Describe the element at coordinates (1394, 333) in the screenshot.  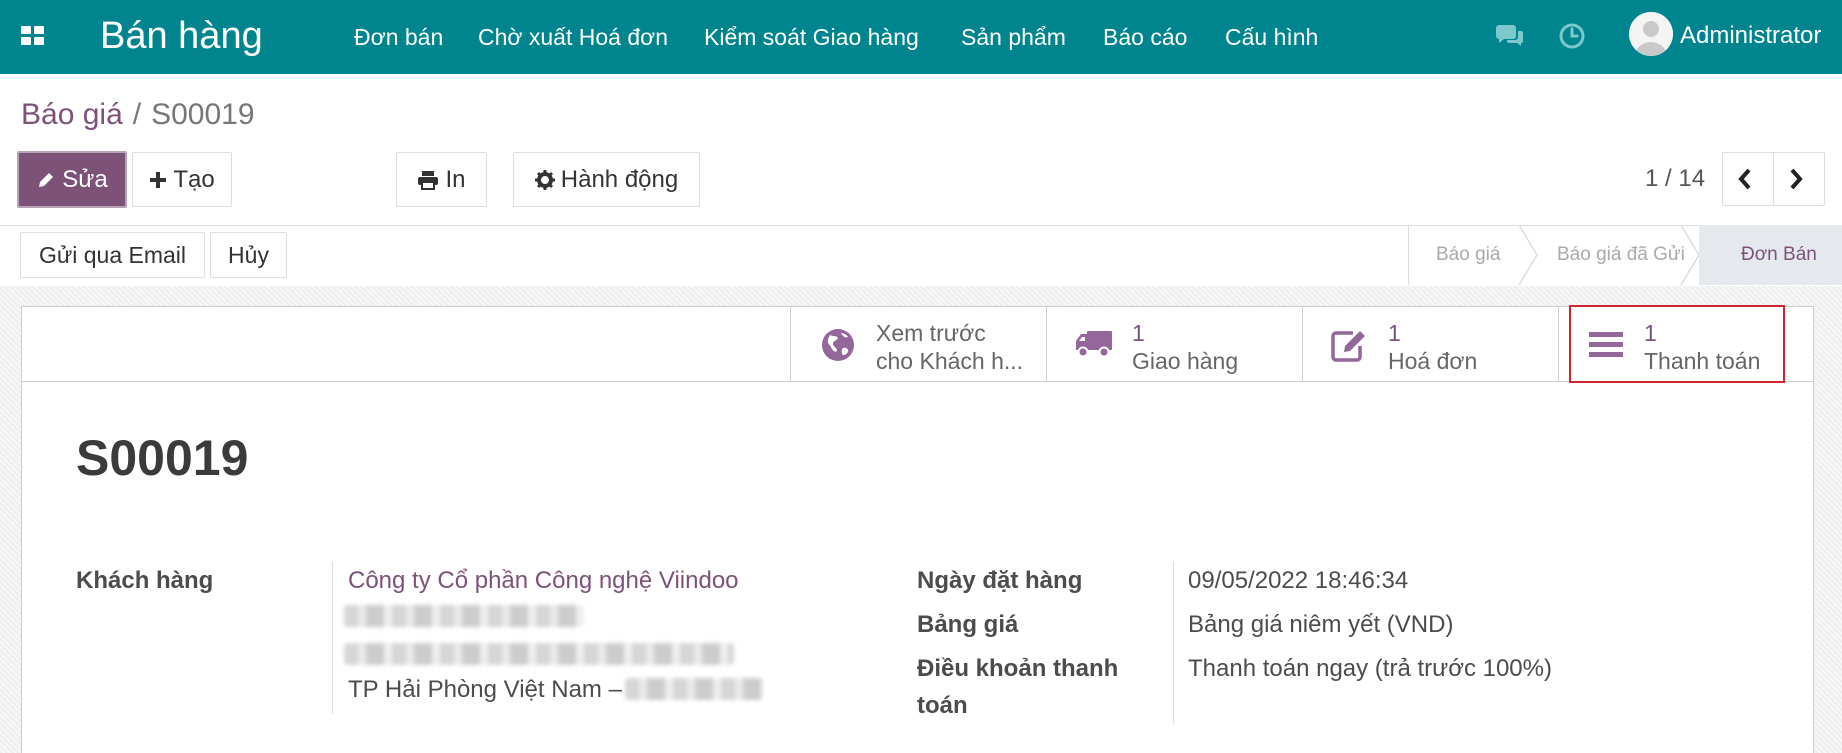
I see `invoice-count: 1` at that location.